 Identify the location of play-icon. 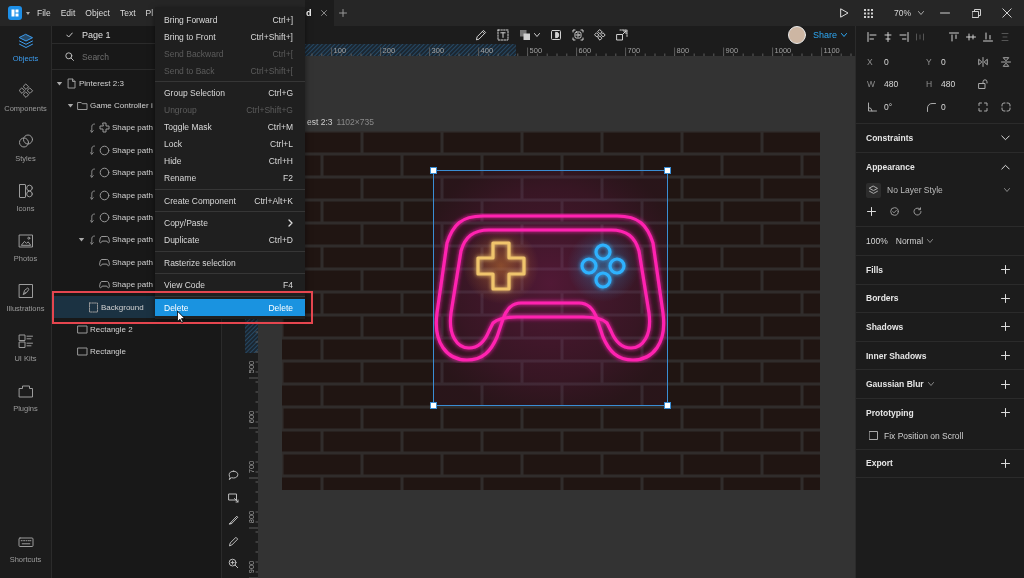
(844, 13).